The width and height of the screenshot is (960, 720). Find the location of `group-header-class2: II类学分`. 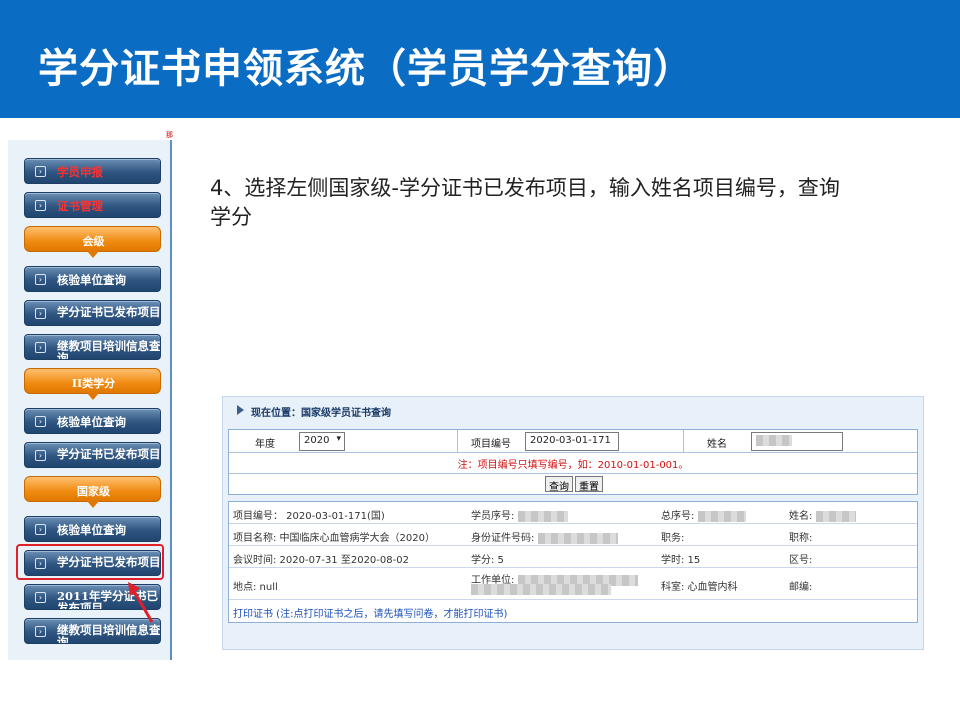

group-header-class2: II类学分 is located at coordinates (92, 384).